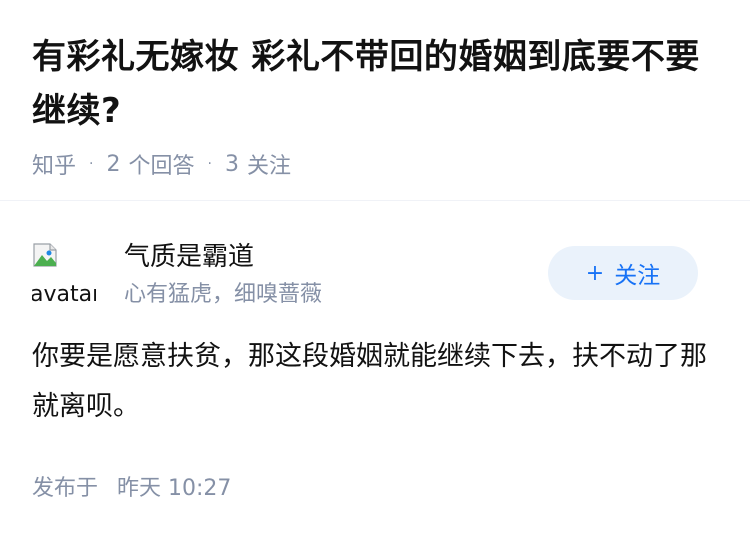 This screenshot has height=538, width=750. What do you see at coordinates (45, 255) in the screenshot?
I see `broken-image-icon` at bounding box center [45, 255].